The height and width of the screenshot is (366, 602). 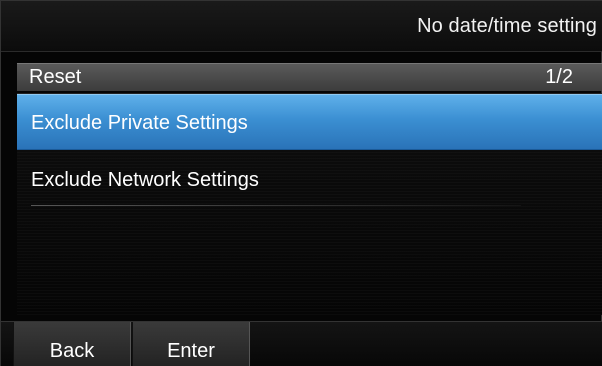 What do you see at coordinates (309, 77) in the screenshot?
I see `menu-header: Reset 1/2` at bounding box center [309, 77].